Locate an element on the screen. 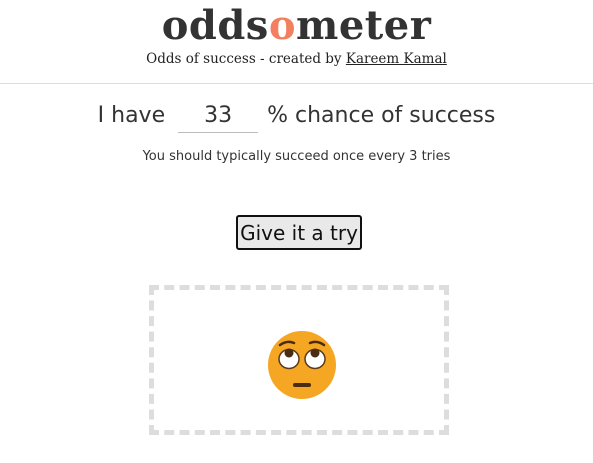  chance-row: I have % chance of success is located at coordinates (296, 116).